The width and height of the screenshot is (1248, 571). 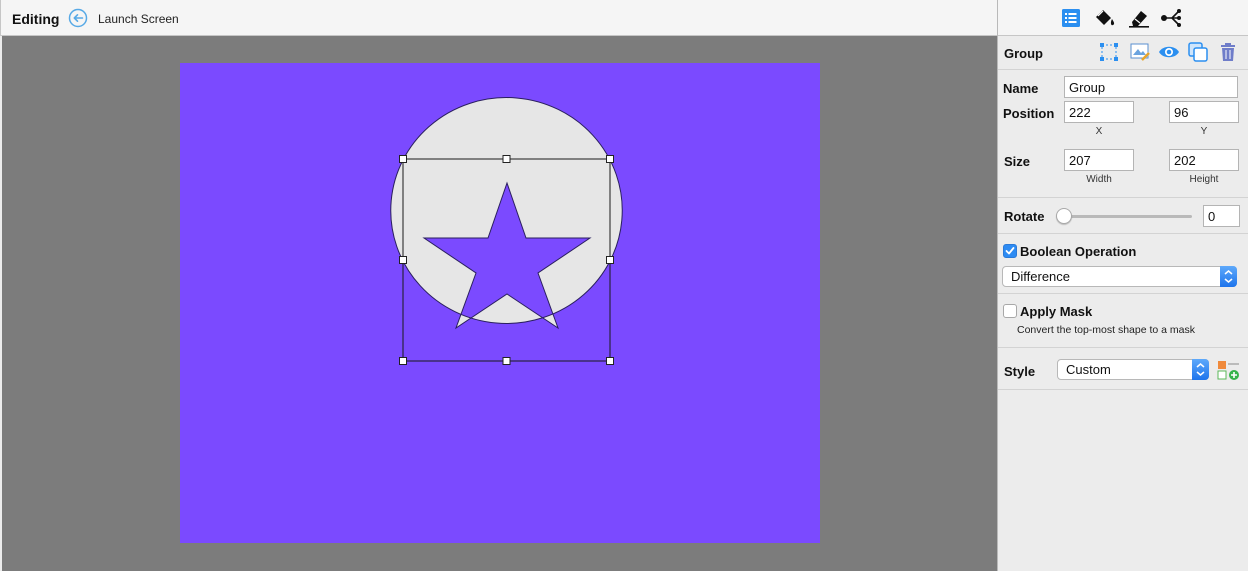 What do you see at coordinates (1023, 53) in the screenshot?
I see `group-title: Group` at bounding box center [1023, 53].